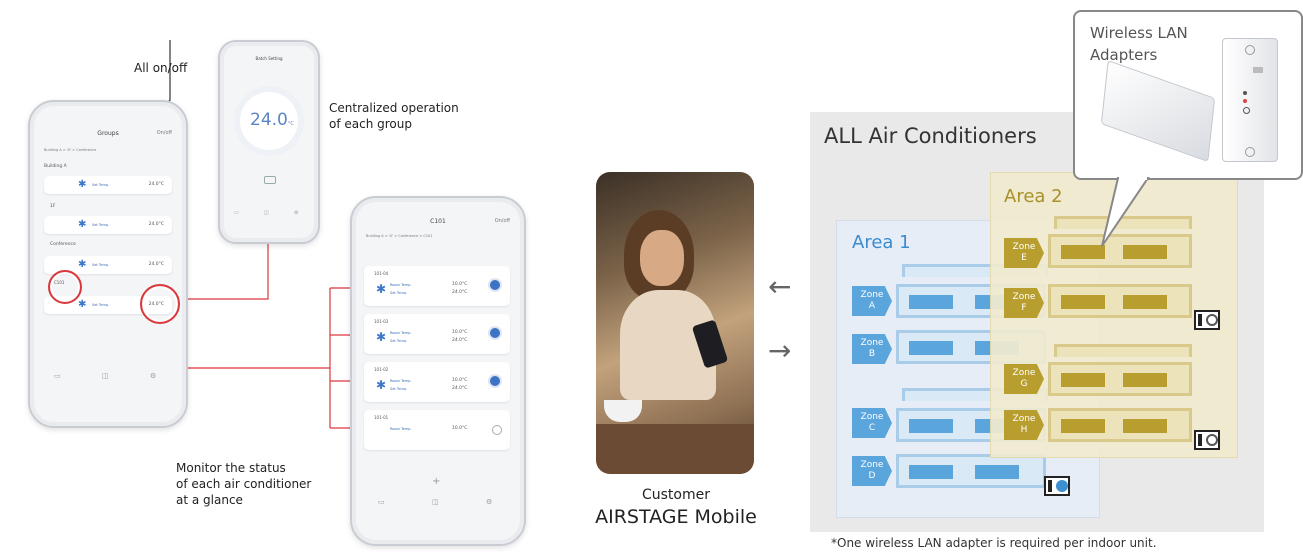  Describe the element at coordinates (1250, 100) in the screenshot. I see `wireless-adapter-wall-icon` at that location.